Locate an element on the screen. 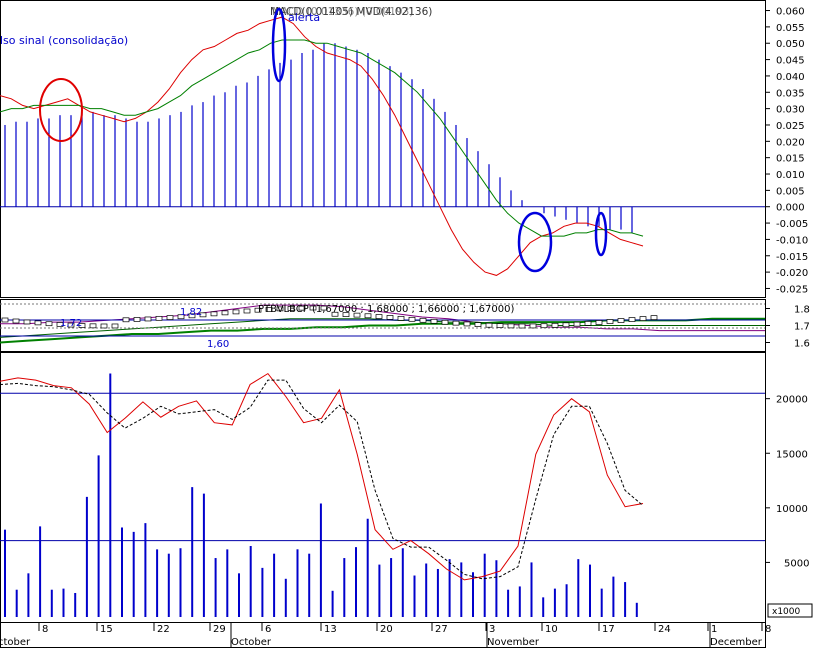 Image resolution: width=816 pixels, height=648 pixels. macd-y-tick-label: 0.020 is located at coordinates (790, 142).